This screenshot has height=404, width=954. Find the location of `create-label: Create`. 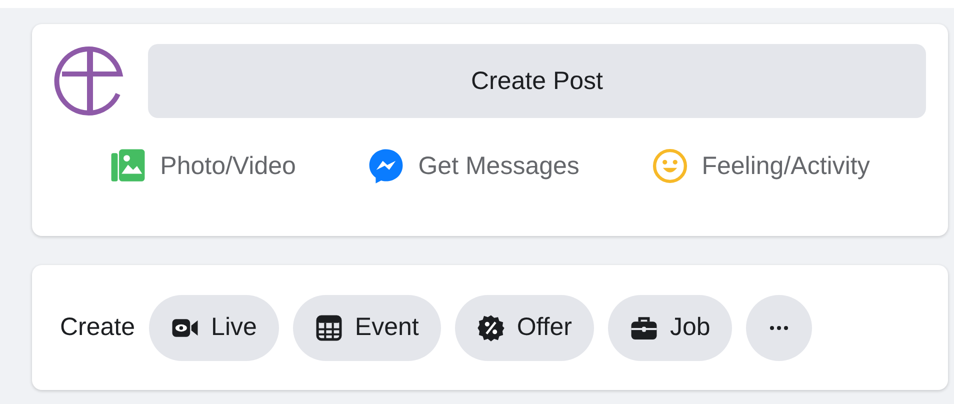

create-label: Create is located at coordinates (98, 327).